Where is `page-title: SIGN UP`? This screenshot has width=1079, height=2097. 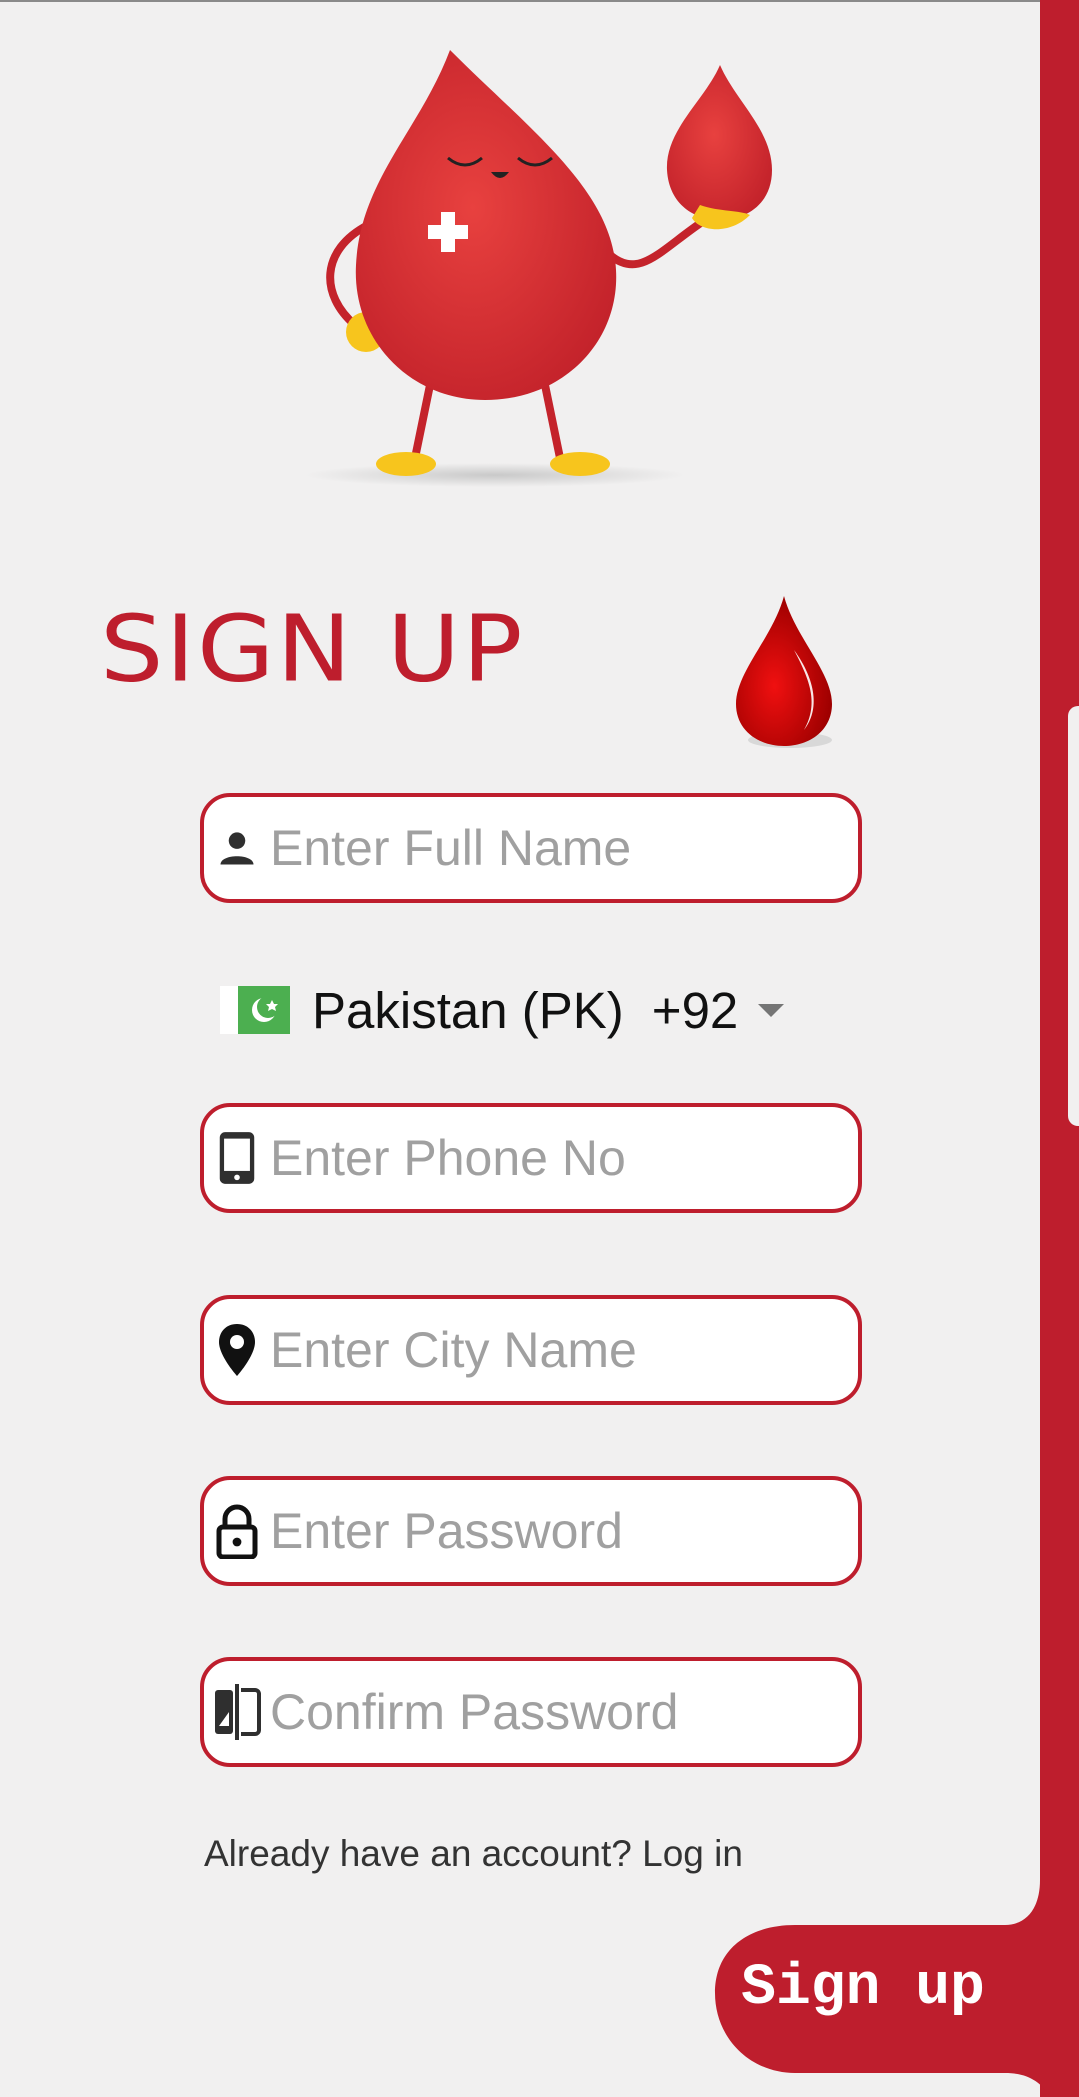
page-title: SIGN UP is located at coordinates (312, 649).